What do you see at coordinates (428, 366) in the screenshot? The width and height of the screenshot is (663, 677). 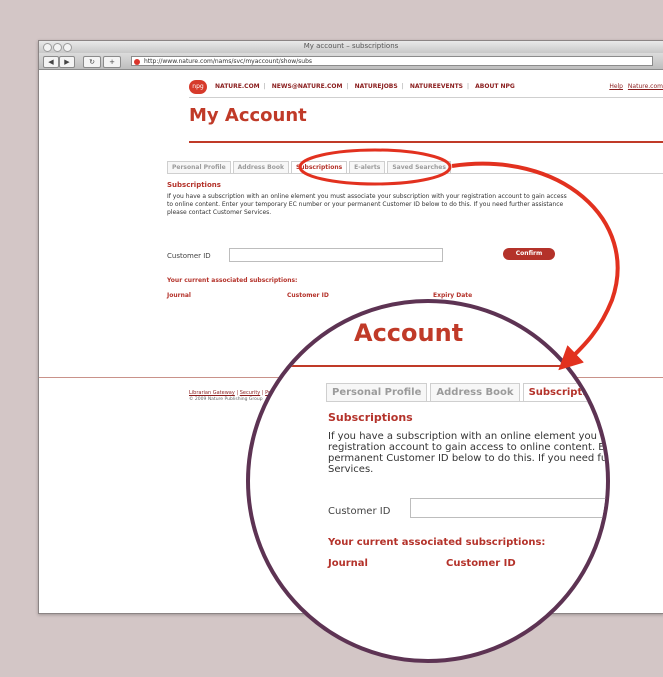 I see `zoom-title-rule` at bounding box center [428, 366].